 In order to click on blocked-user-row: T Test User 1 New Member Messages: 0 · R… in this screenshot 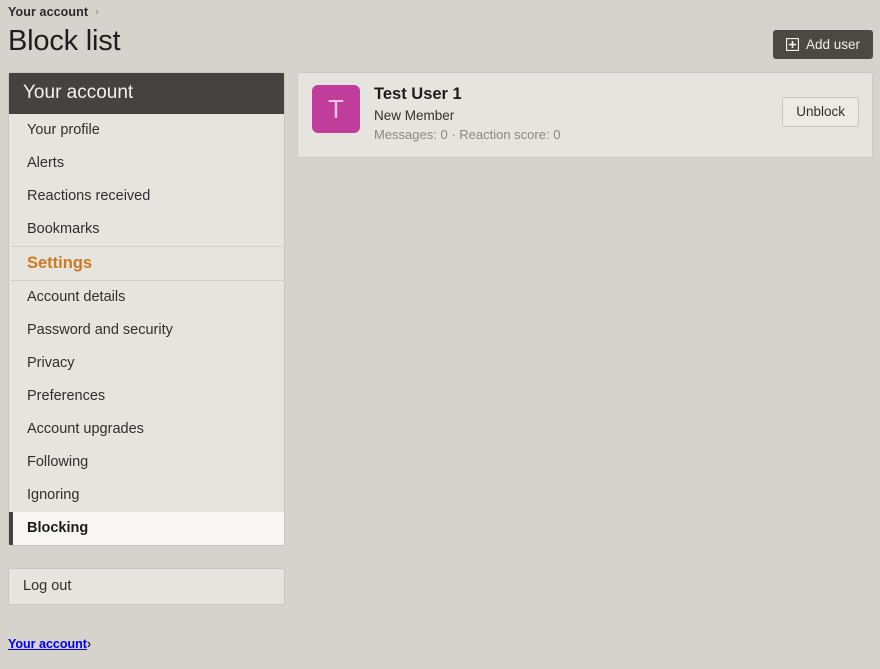, I will do `click(585, 115)`.